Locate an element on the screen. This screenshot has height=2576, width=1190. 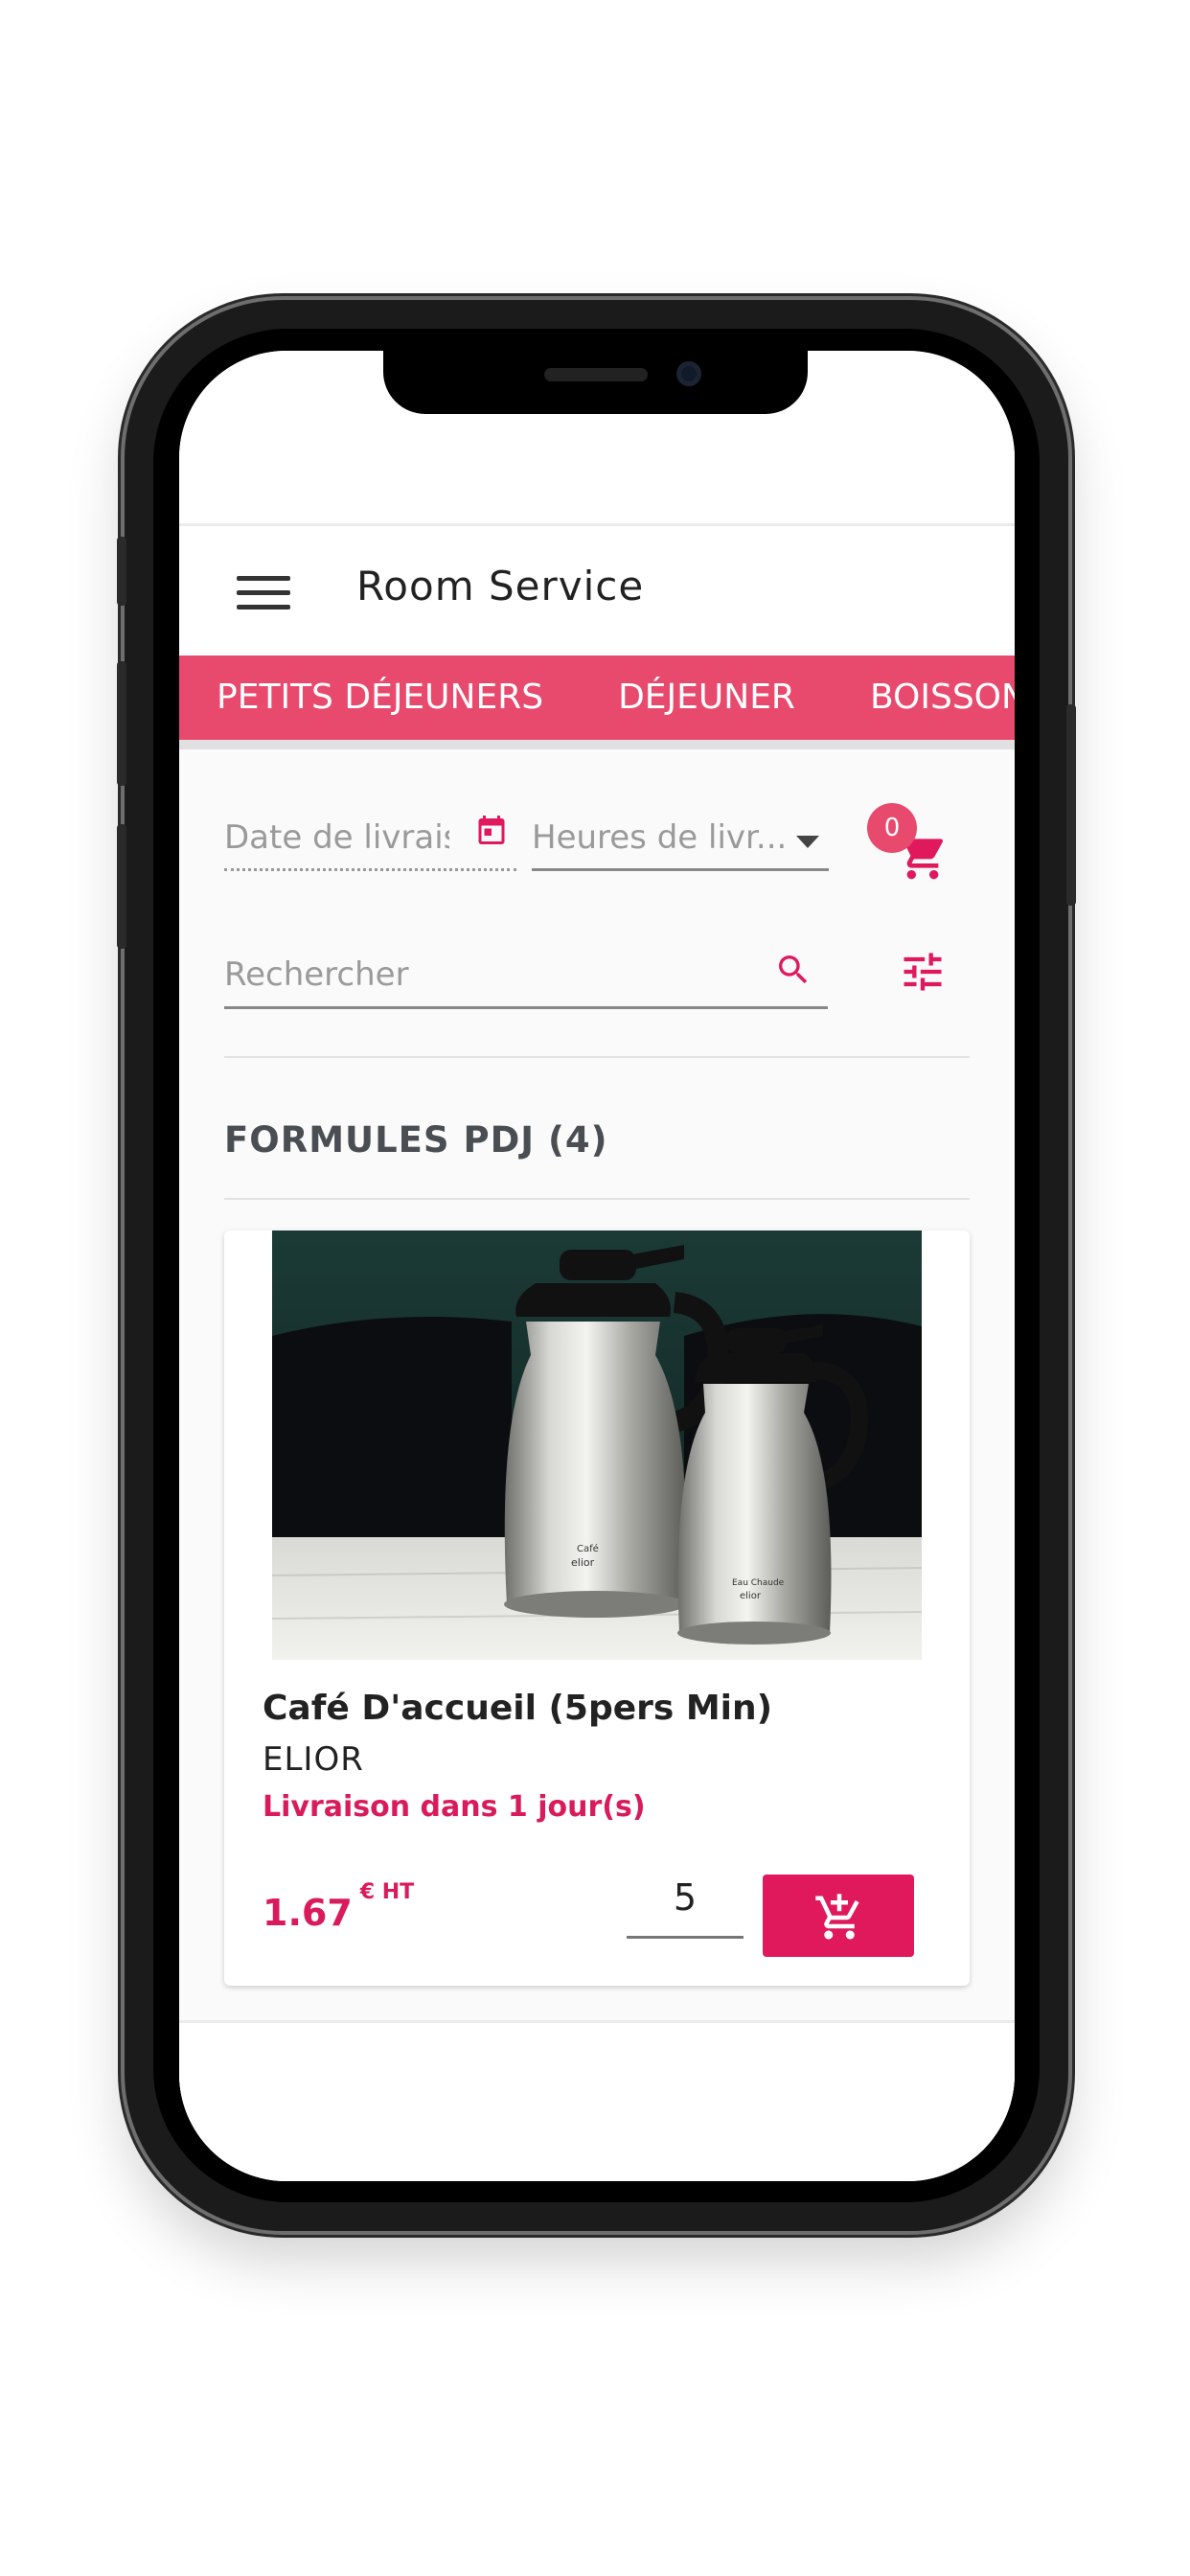
svg-text: Eau Chaude is located at coordinates (759, 1583).